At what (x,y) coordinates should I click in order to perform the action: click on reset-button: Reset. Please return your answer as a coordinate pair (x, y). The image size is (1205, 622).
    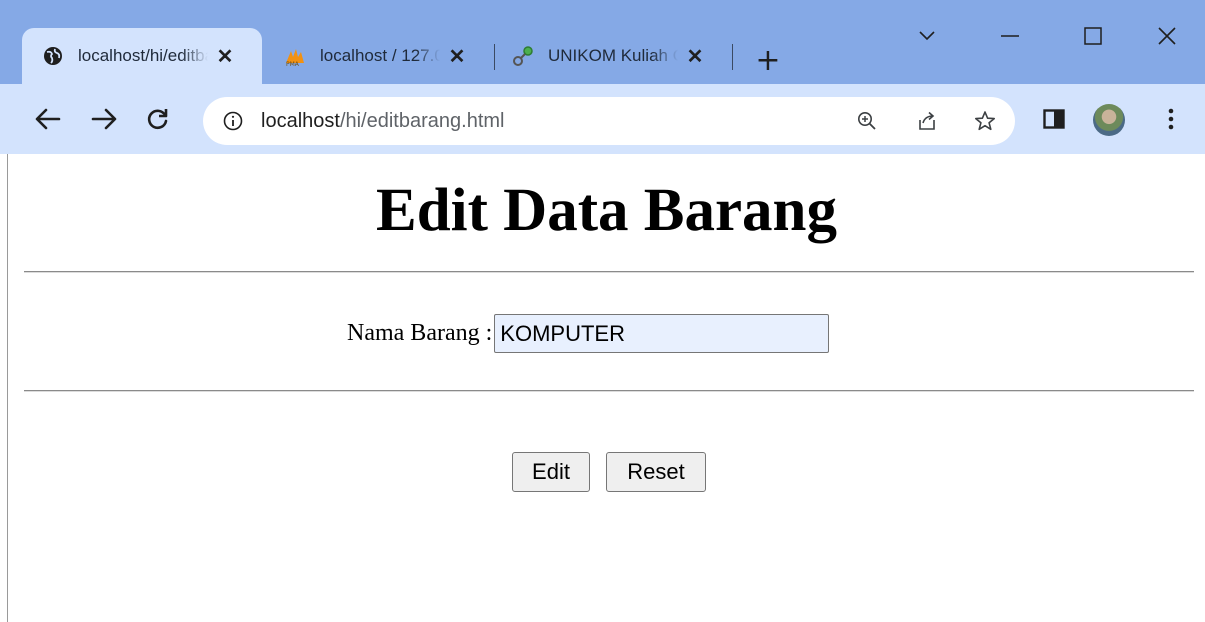
    Looking at the image, I should click on (656, 472).